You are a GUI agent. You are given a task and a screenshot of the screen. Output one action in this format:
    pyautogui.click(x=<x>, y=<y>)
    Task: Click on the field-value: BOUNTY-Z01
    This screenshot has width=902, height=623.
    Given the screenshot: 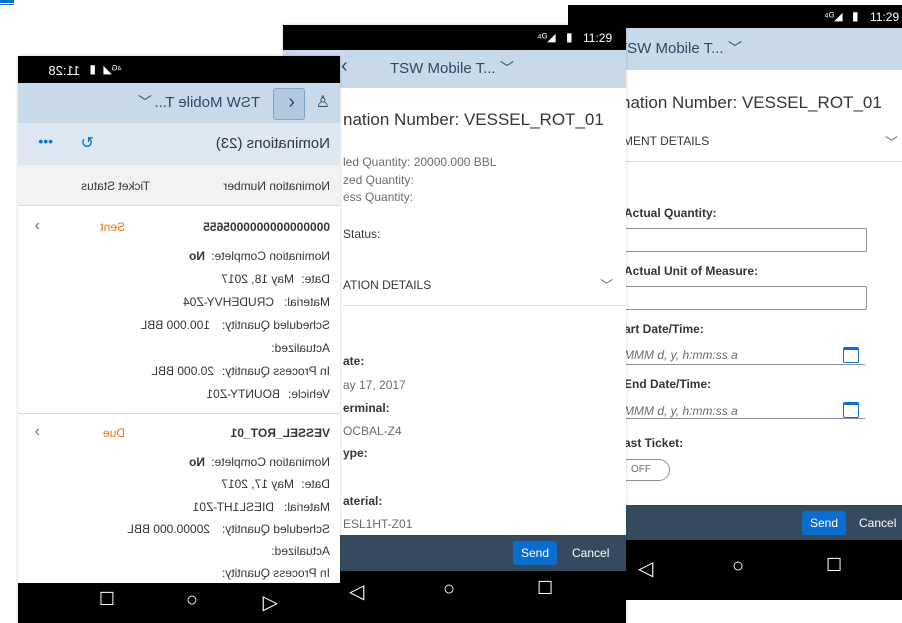 What is the action you would take?
    pyautogui.click(x=243, y=394)
    